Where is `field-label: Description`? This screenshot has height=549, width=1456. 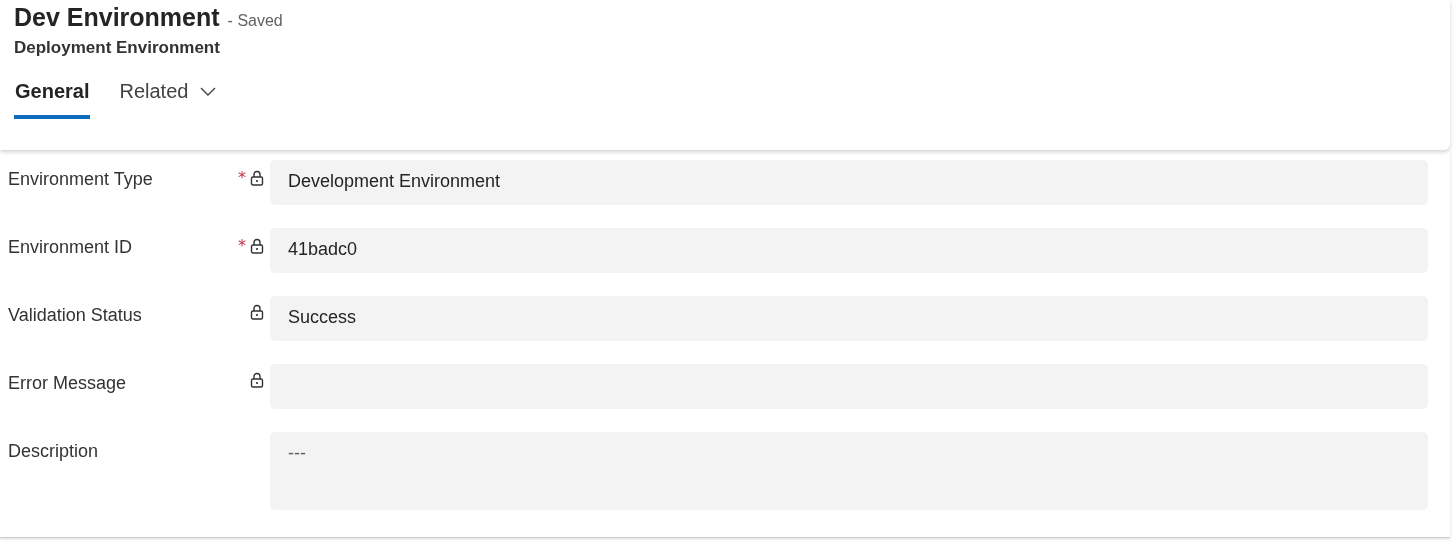
field-label: Description is located at coordinates (54, 451).